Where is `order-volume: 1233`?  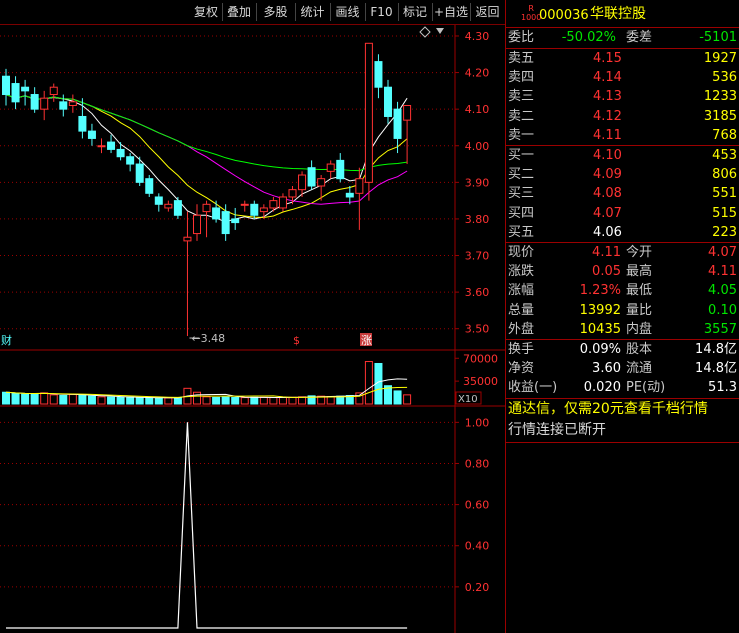
order-volume: 1233 is located at coordinates (720, 97).